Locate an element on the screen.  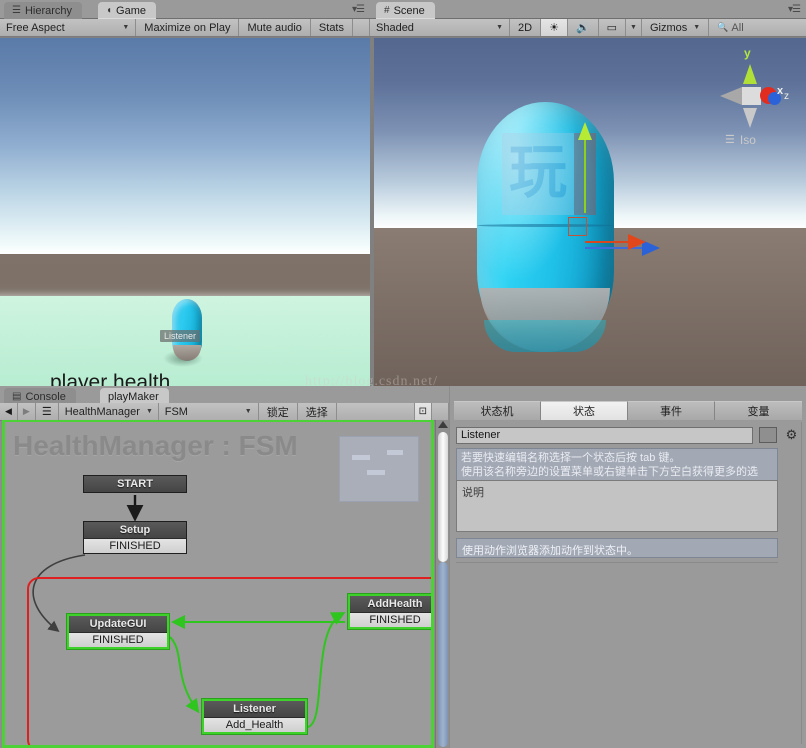
hamburger-icon: ☰ is located at coordinates (730, 139).